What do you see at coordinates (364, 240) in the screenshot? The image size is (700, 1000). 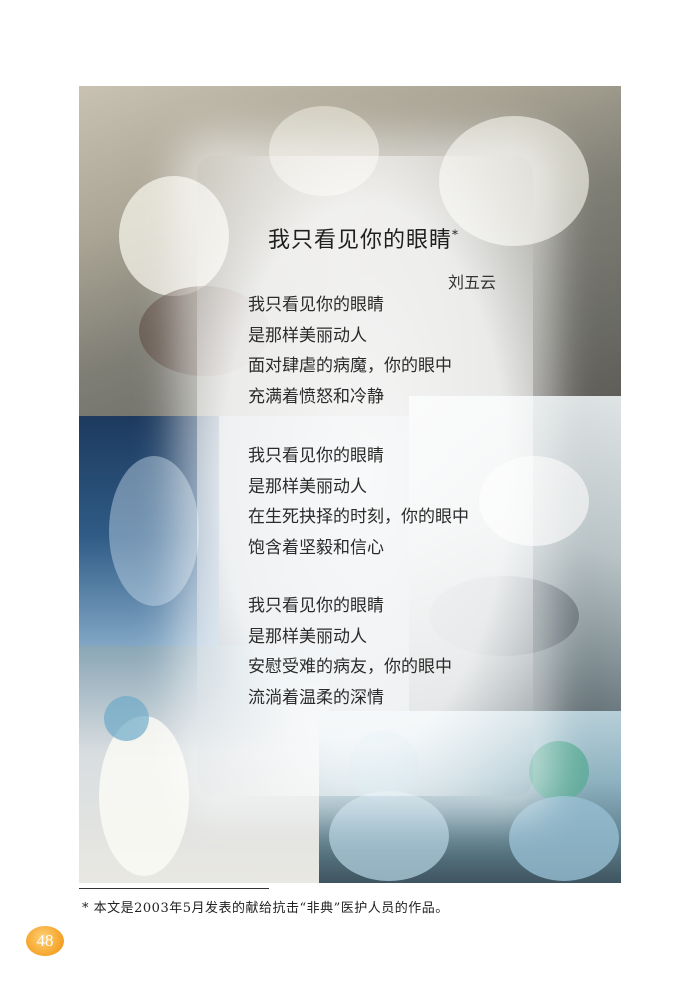 I see `poem-title: 我只看见你的眼睛*` at bounding box center [364, 240].